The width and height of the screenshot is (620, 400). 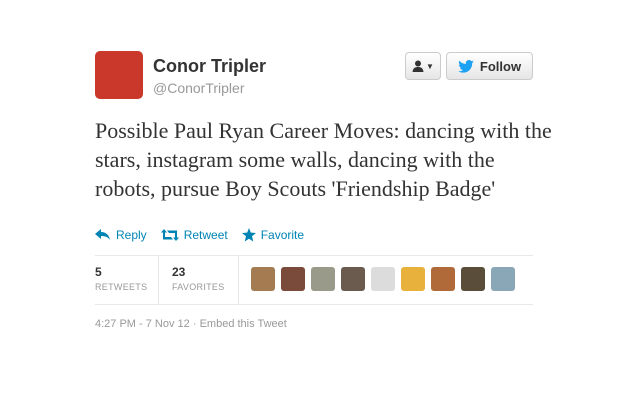 I want to click on tweet-actions: Reply Retweet Favorite, so click(x=199, y=235).